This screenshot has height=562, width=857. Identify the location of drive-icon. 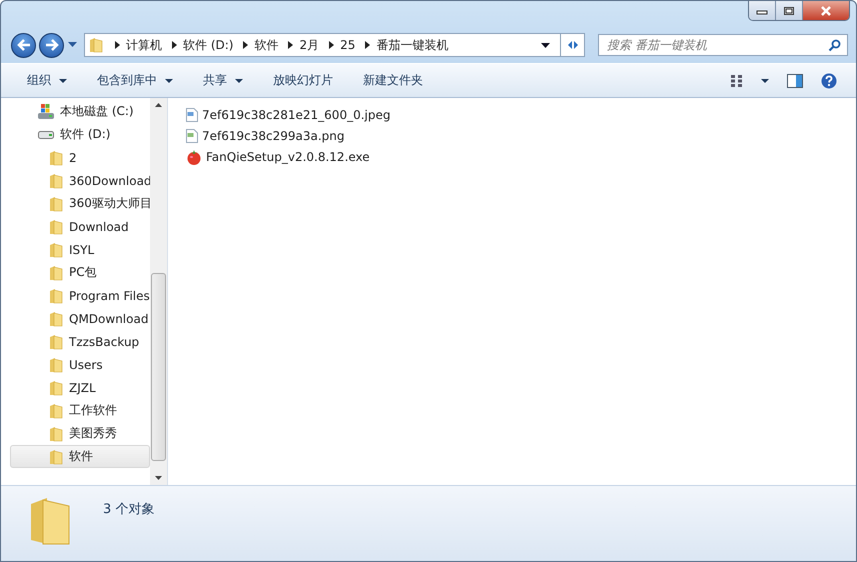
(46, 134).